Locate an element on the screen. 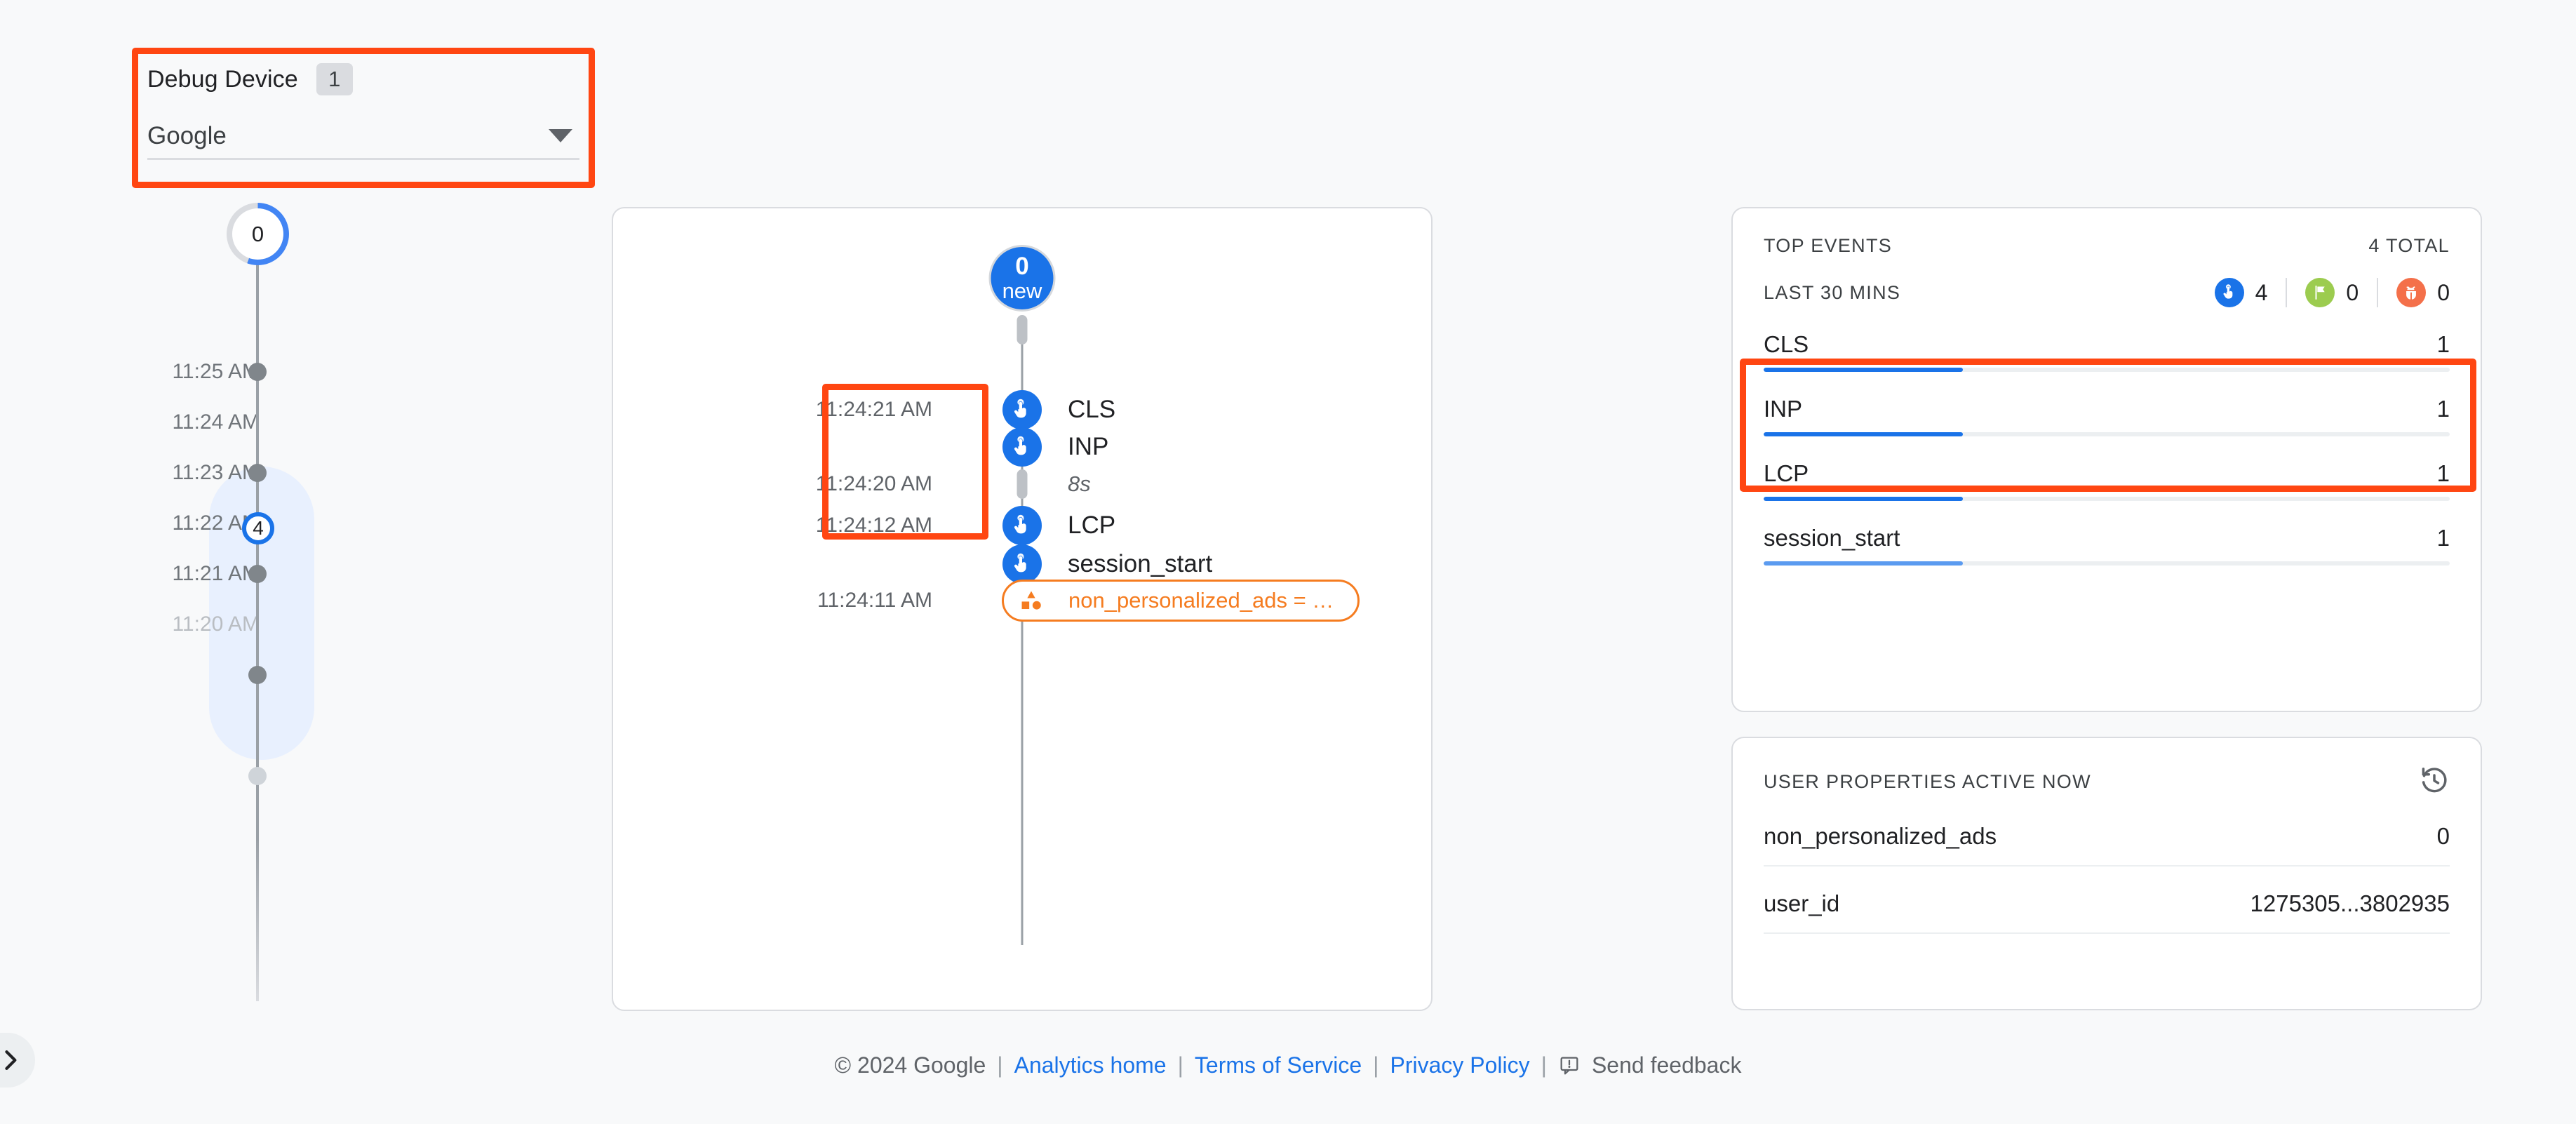  user-properties-title: USER PROPERTIES ACTIVE NOW is located at coordinates (1927, 781).